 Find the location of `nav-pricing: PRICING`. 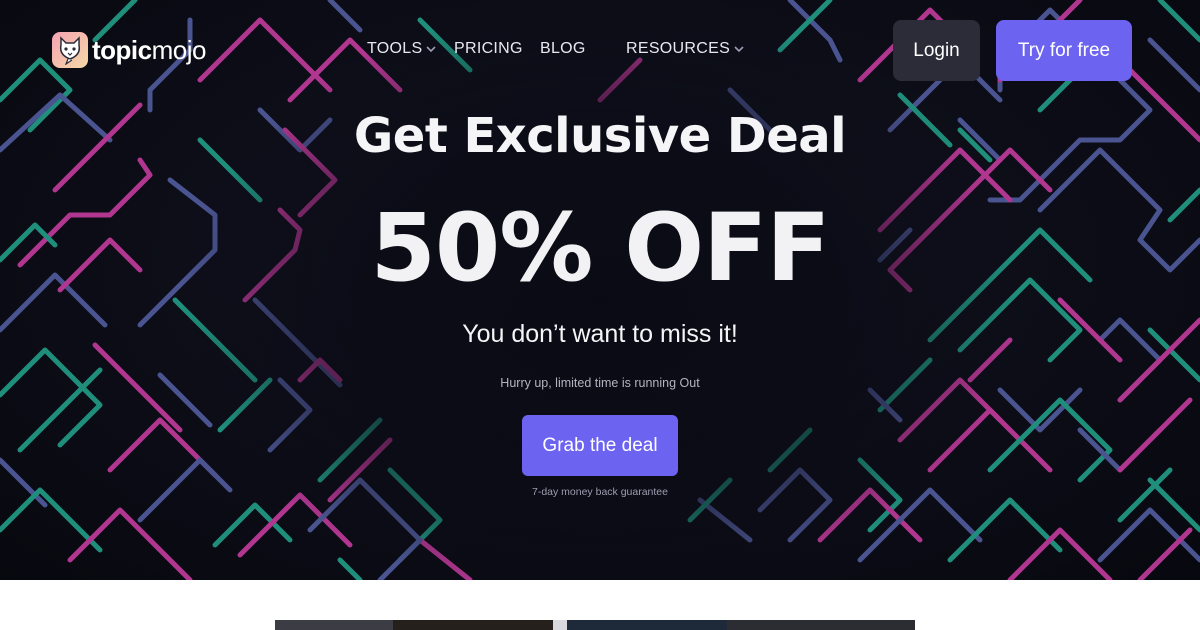

nav-pricing: PRICING is located at coordinates (488, 49).